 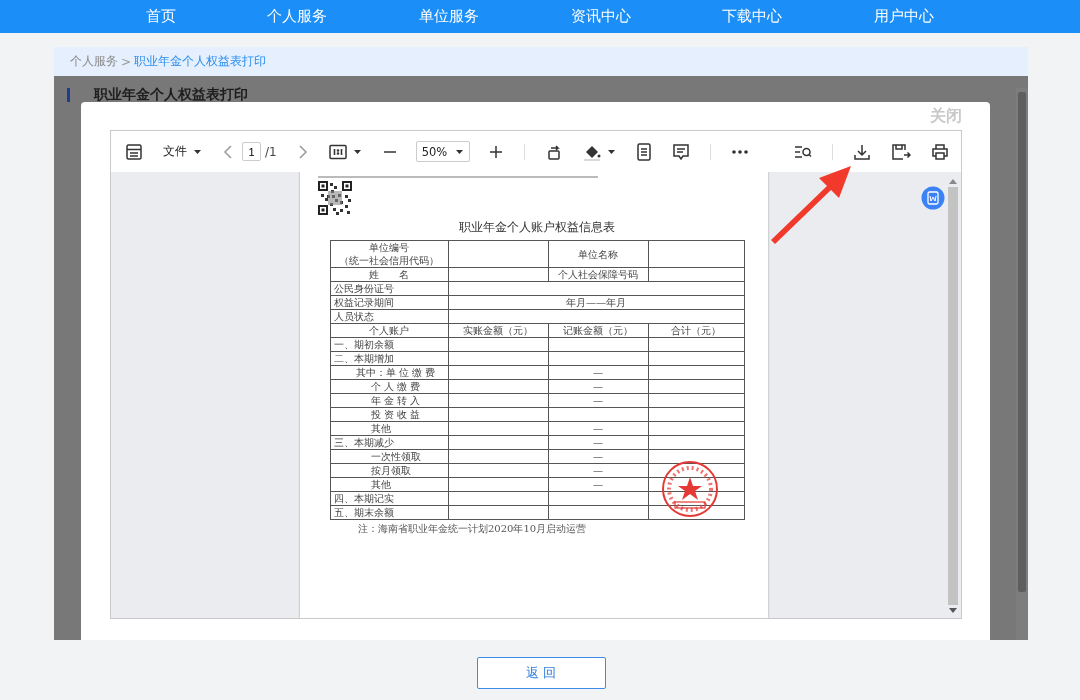 What do you see at coordinates (498, 330) in the screenshot?
I see `table-cell: 实账金额（元）` at bounding box center [498, 330].